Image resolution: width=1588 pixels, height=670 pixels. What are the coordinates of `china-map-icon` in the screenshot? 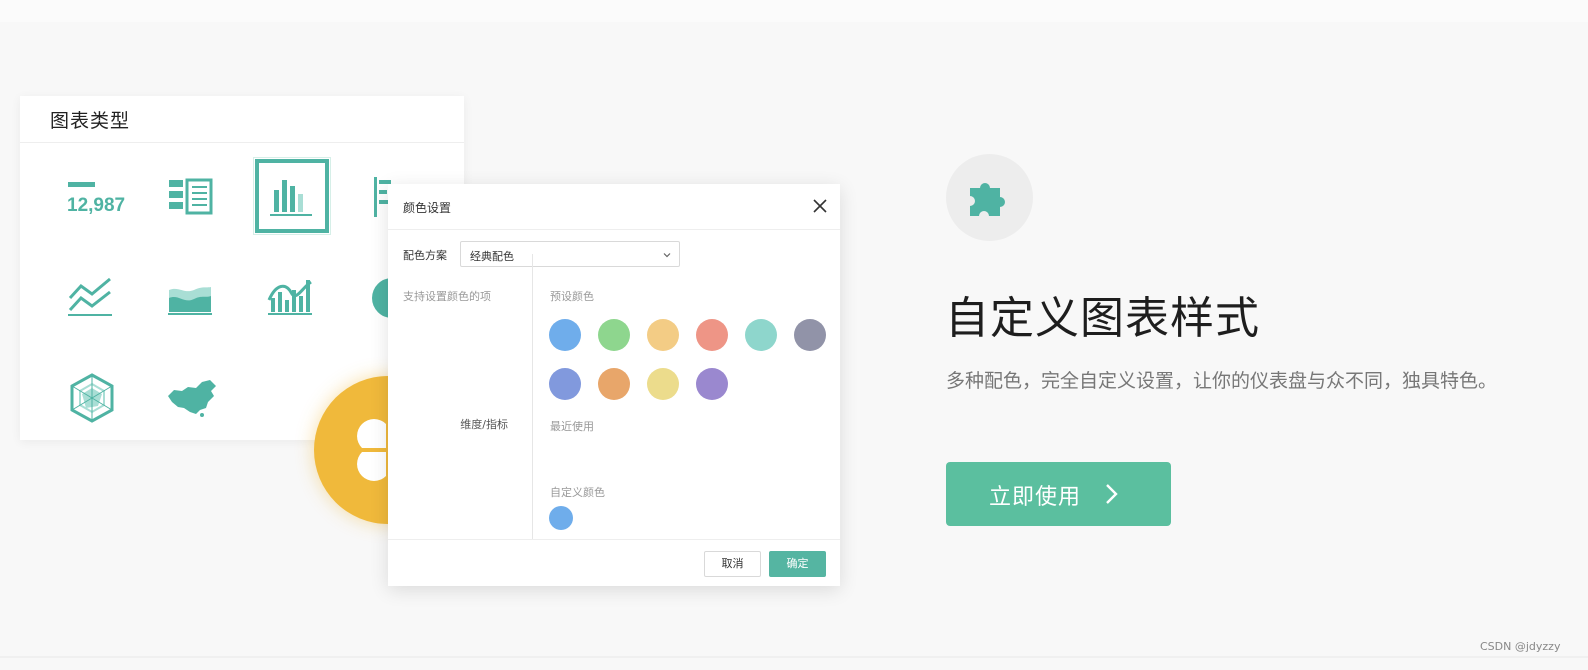 It's located at (192, 398).